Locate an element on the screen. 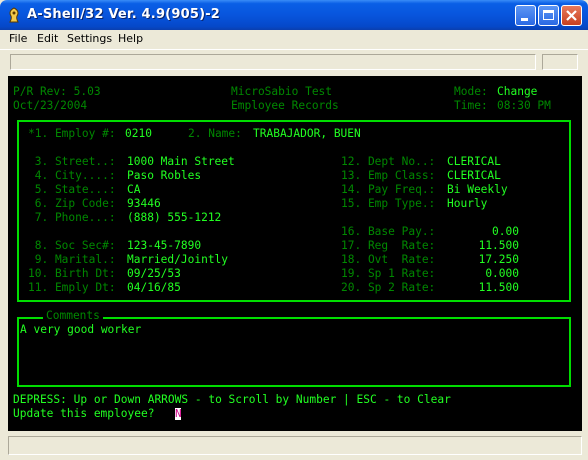  menu-settings: Settings is located at coordinates (89, 38).